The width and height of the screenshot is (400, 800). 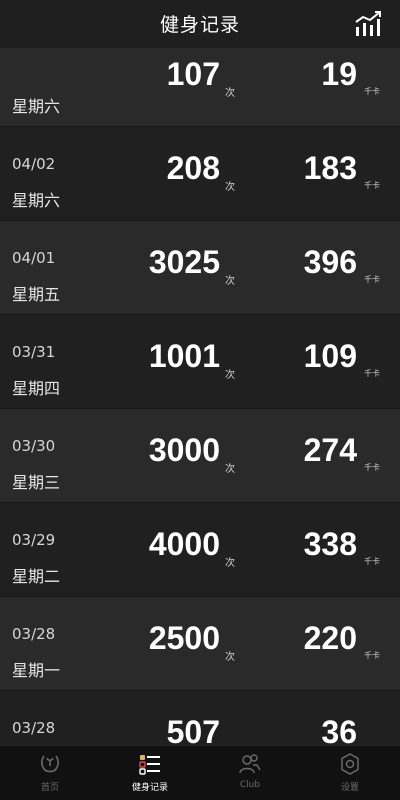 I want to click on record-row: 03/28 星期一 2500 次 220 千卡, so click(x=200, y=644).